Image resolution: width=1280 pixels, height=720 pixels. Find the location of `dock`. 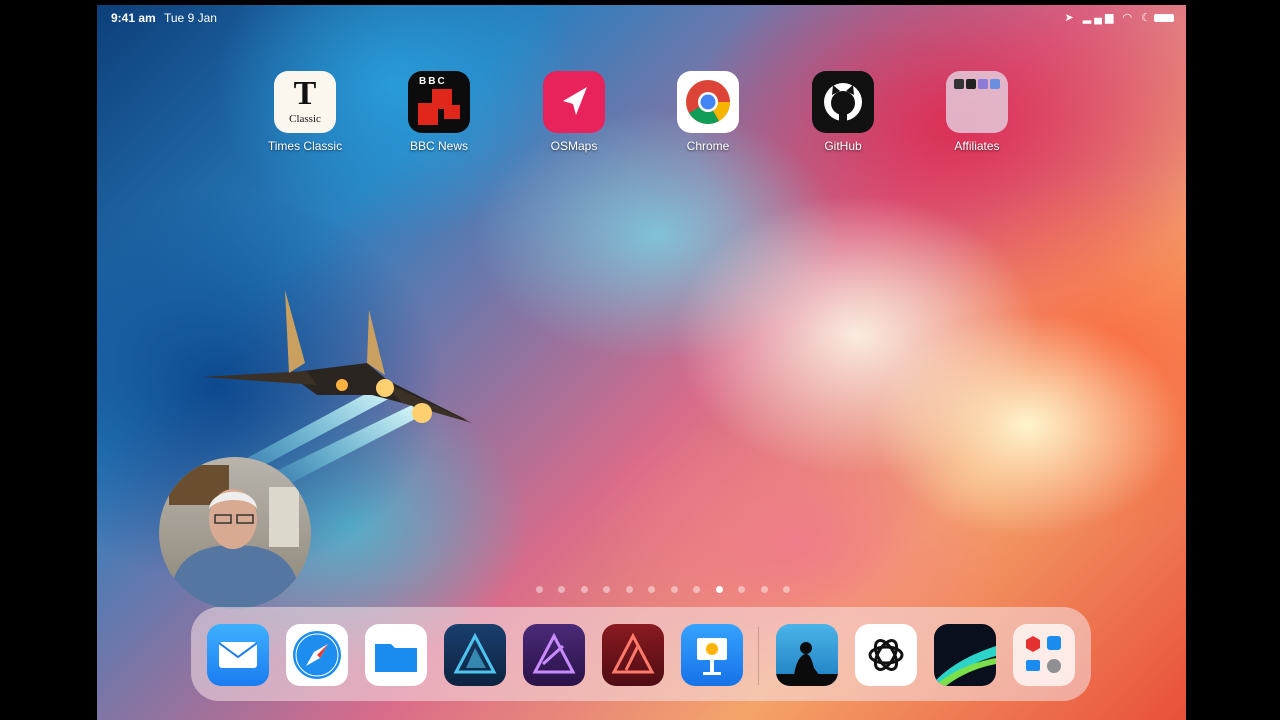

dock is located at coordinates (641, 654).